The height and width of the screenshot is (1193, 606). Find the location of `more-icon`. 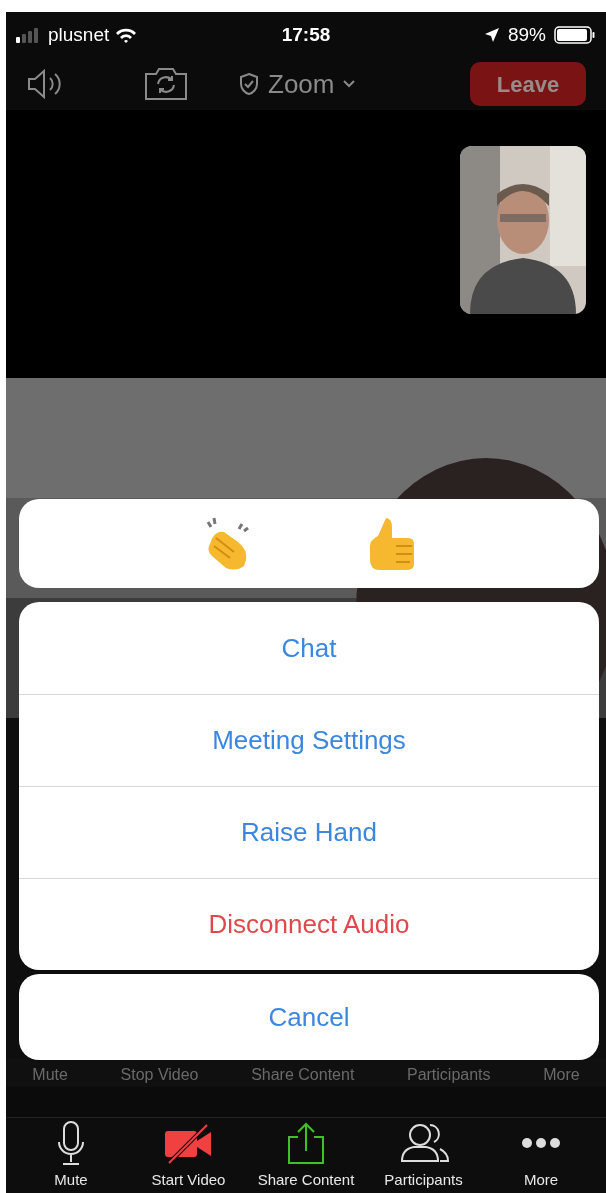

more-icon is located at coordinates (541, 1142).